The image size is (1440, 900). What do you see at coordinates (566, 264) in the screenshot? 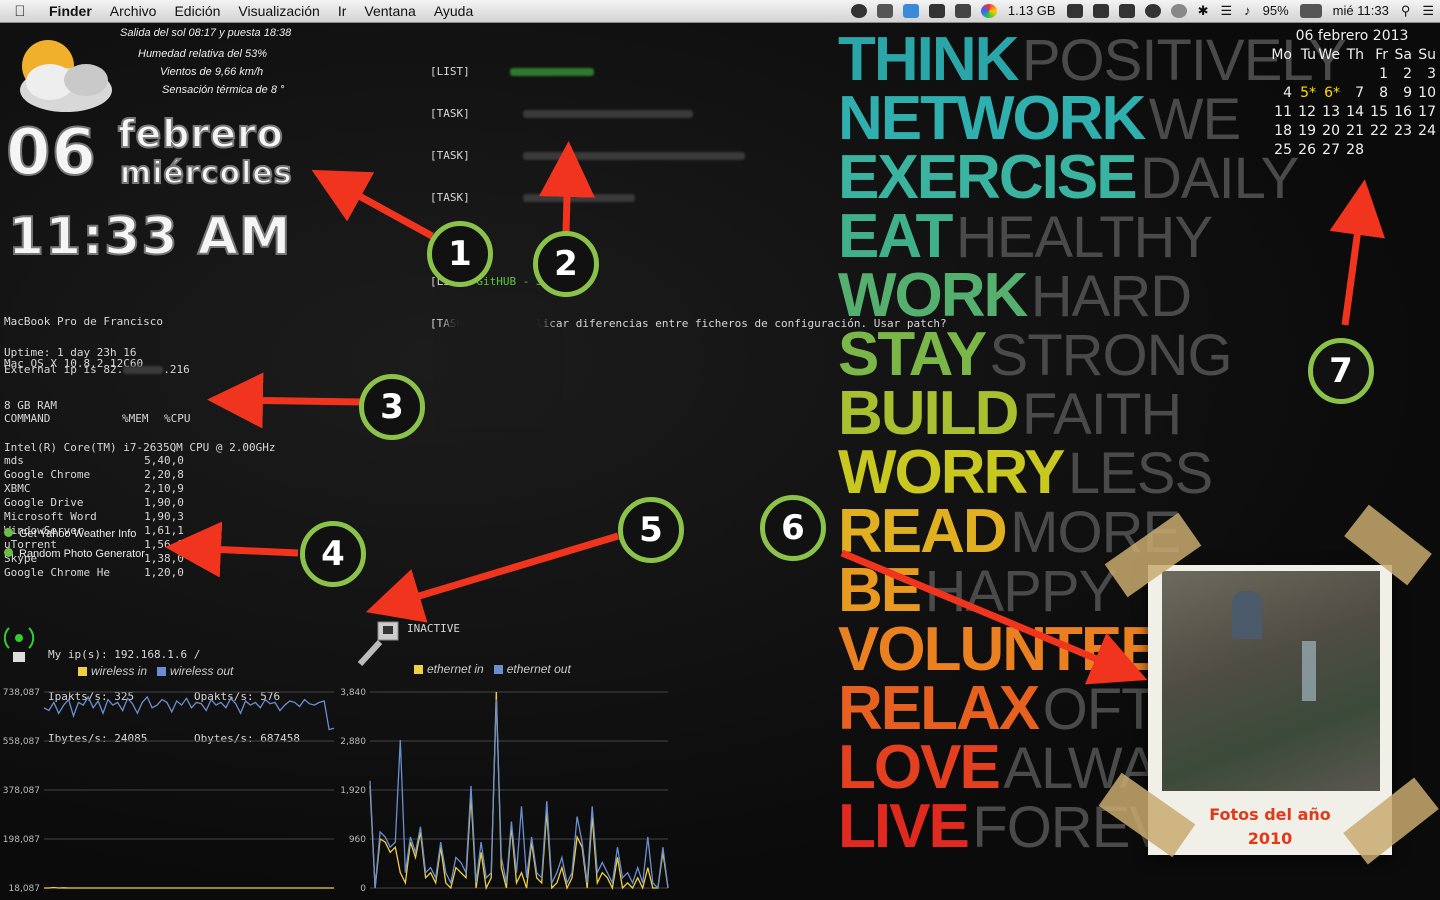
I see `annotation-badge-2: 2` at bounding box center [566, 264].